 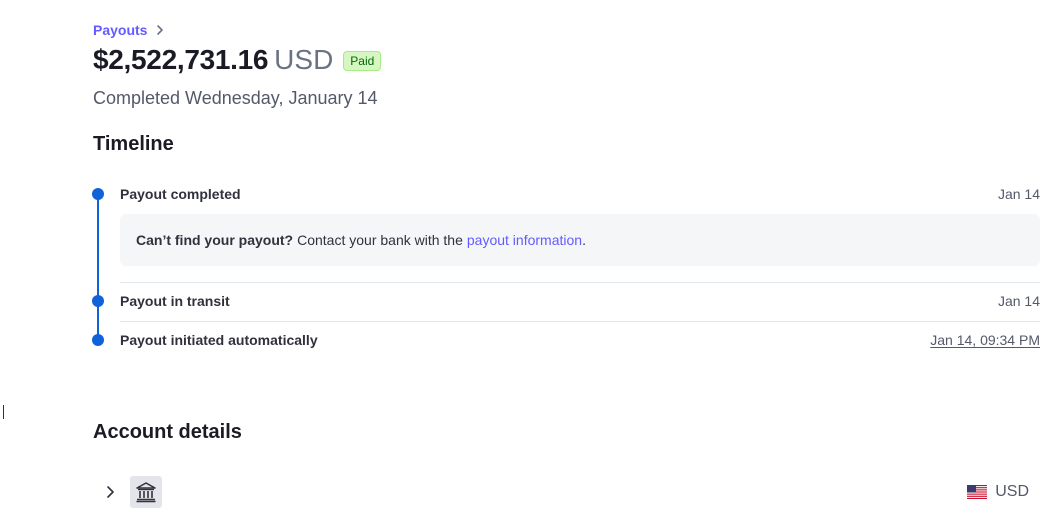 I want to click on account-currency-label: USD, so click(x=1012, y=491).